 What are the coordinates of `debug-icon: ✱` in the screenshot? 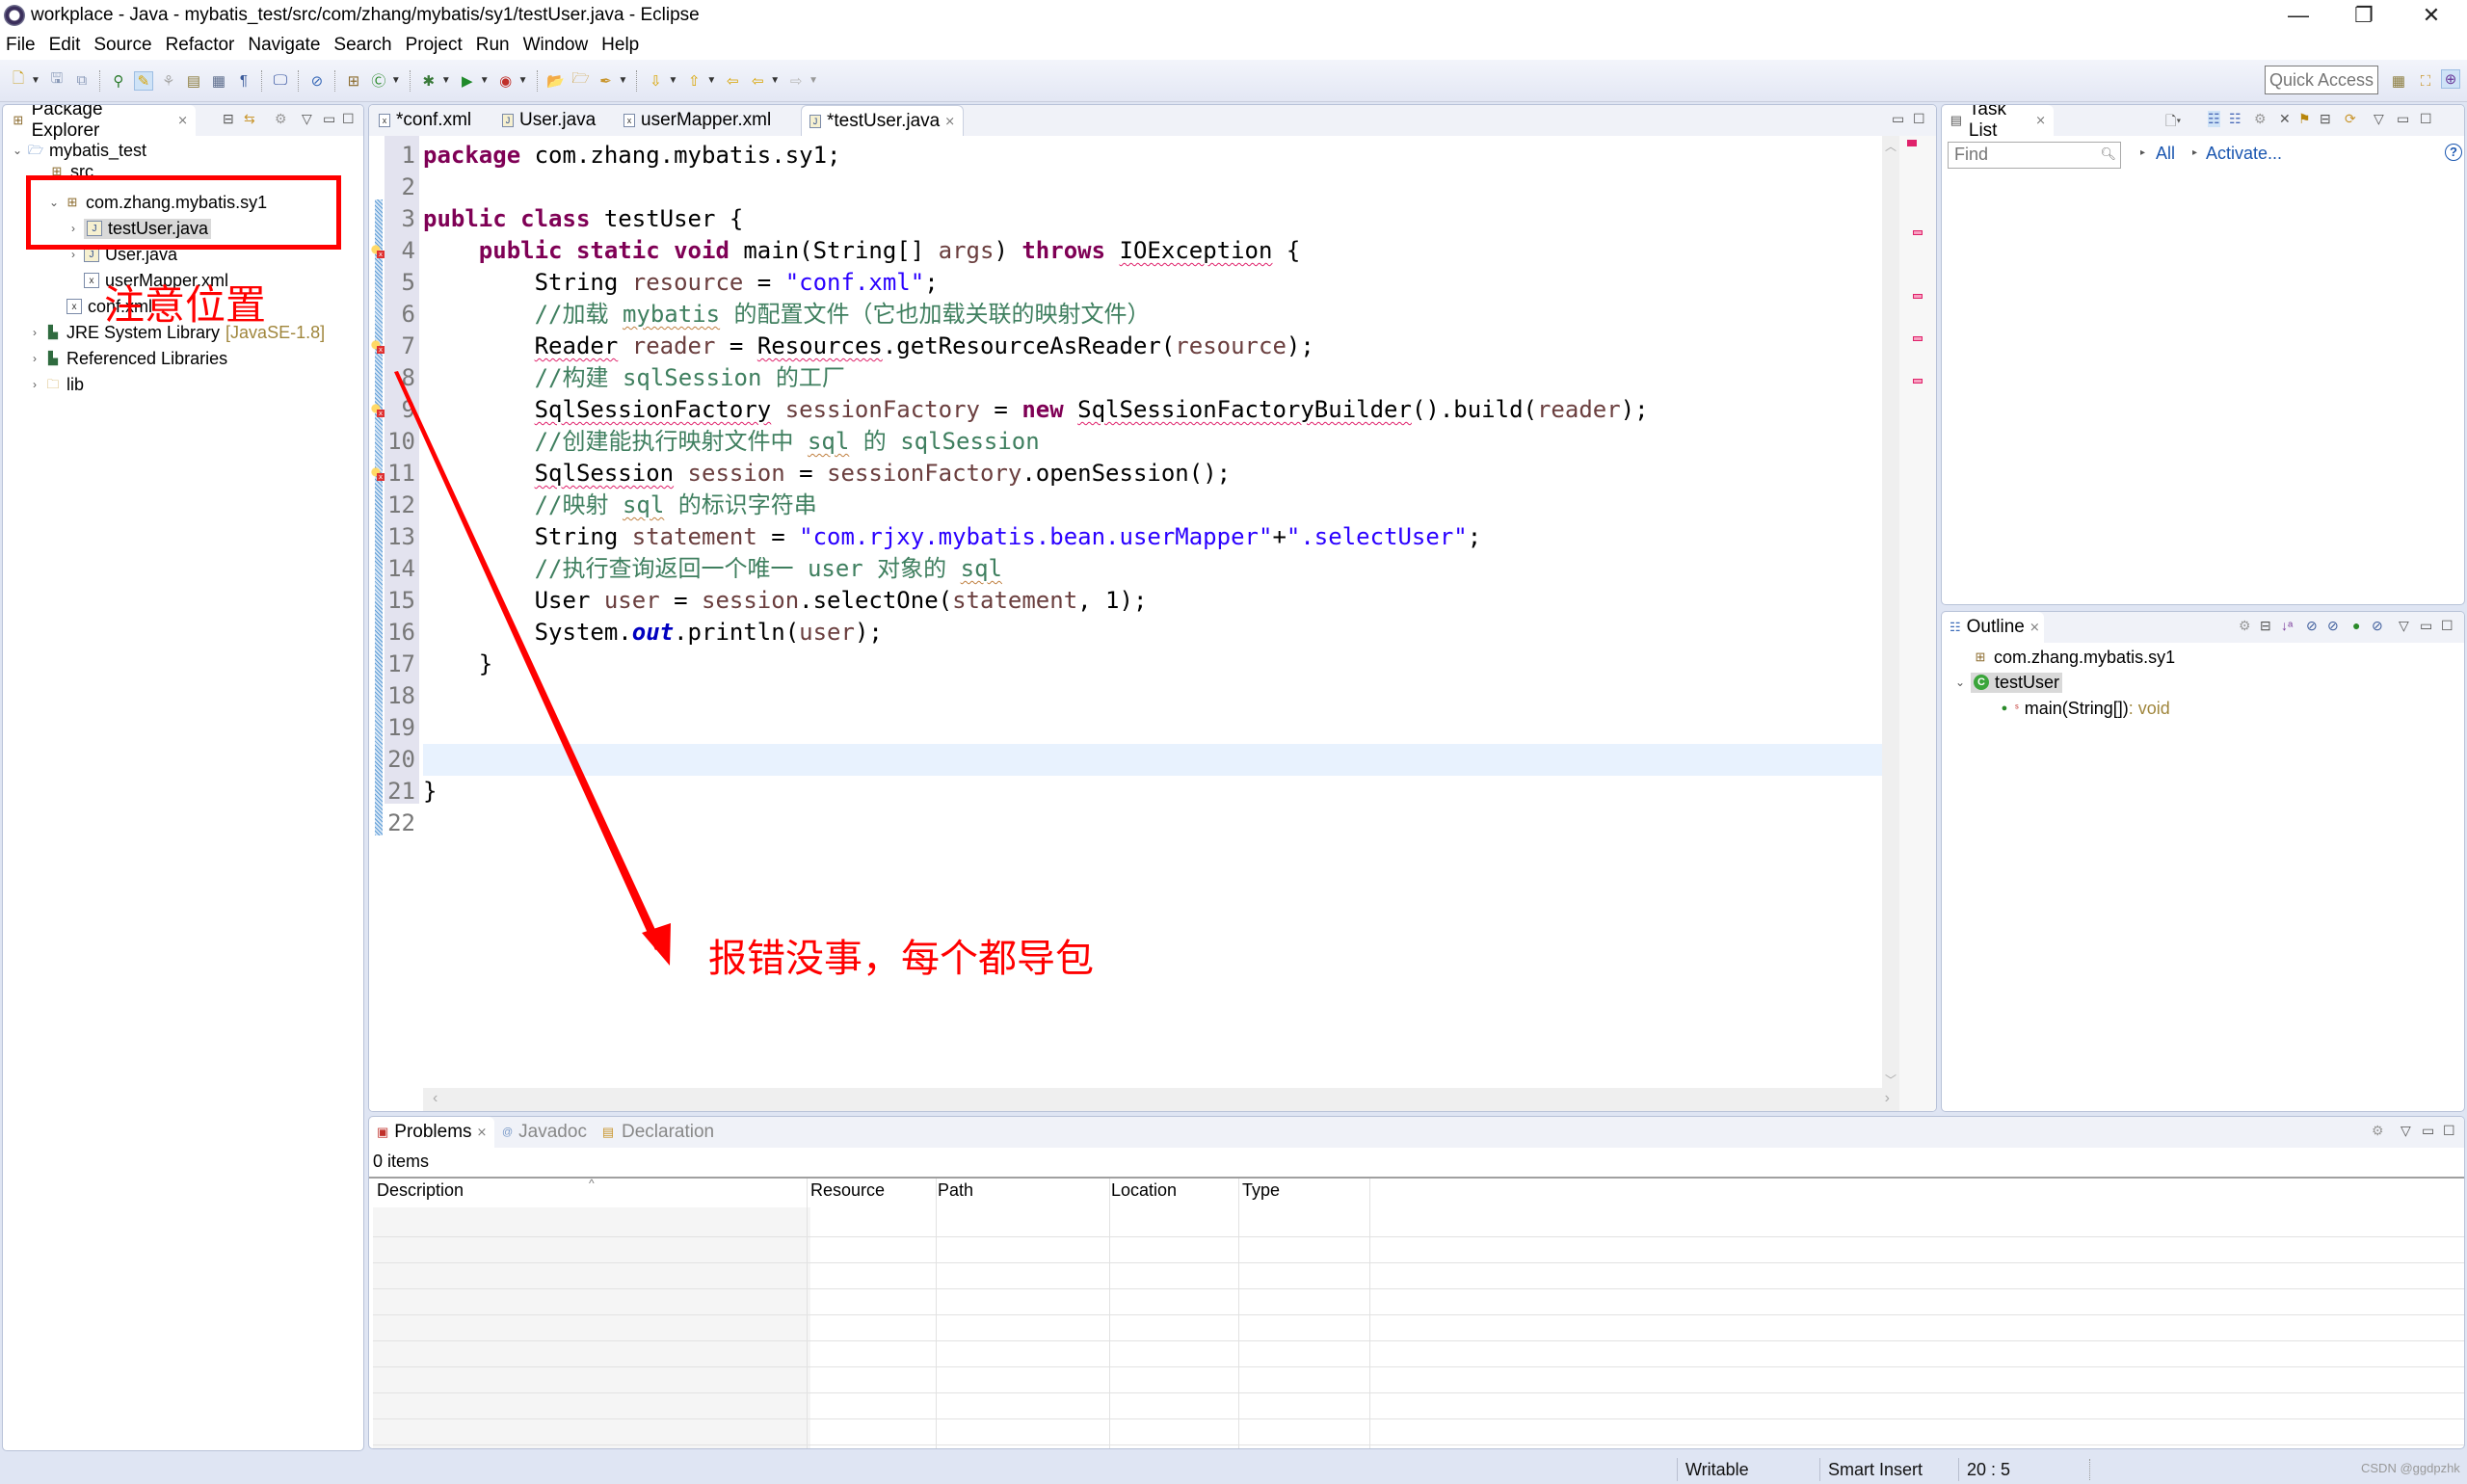 It's located at (428, 81).